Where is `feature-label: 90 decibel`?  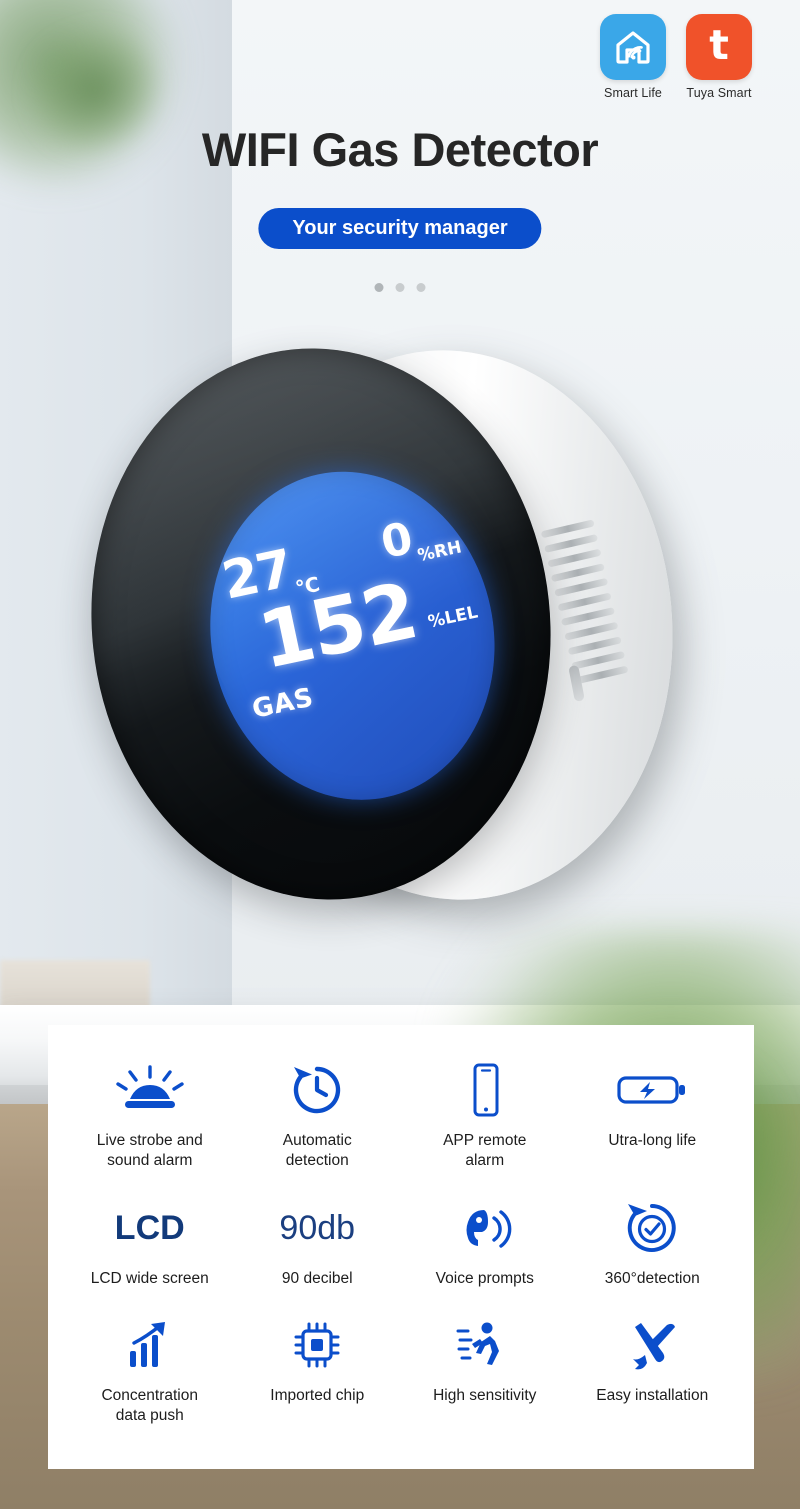
feature-label: 90 decibel is located at coordinates (317, 1278).